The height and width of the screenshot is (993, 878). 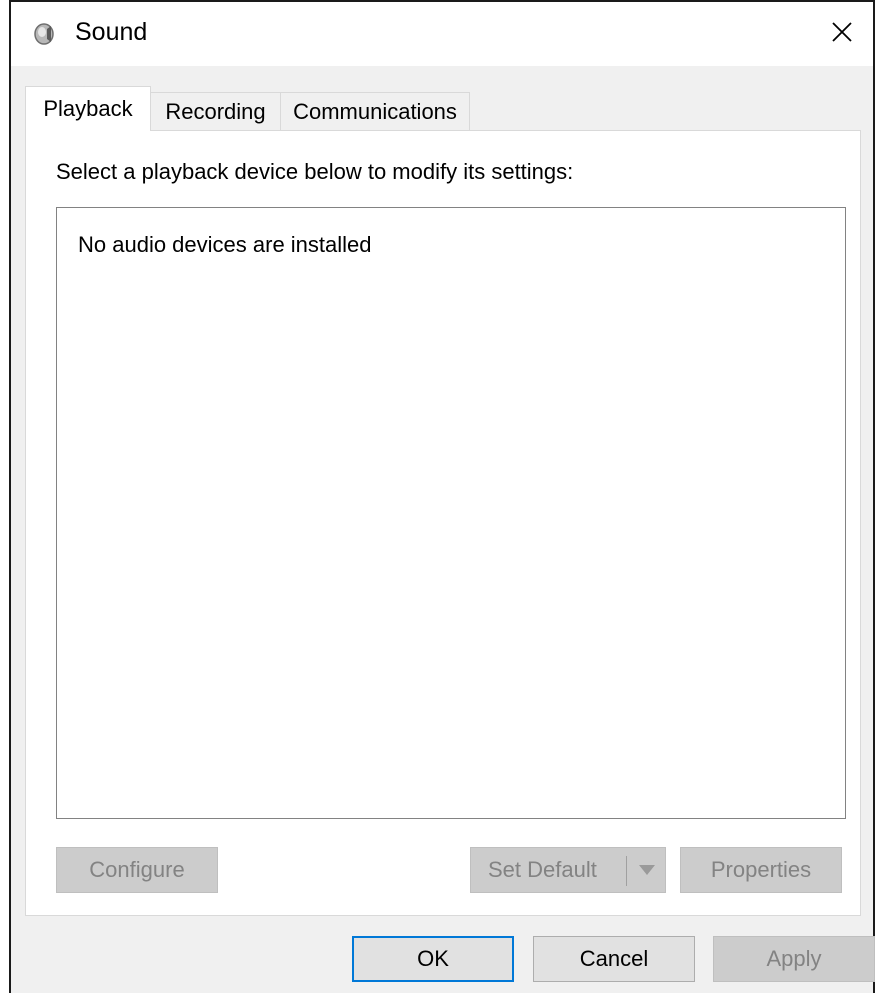 What do you see at coordinates (614, 959) in the screenshot?
I see `cancel-button: Cancel` at bounding box center [614, 959].